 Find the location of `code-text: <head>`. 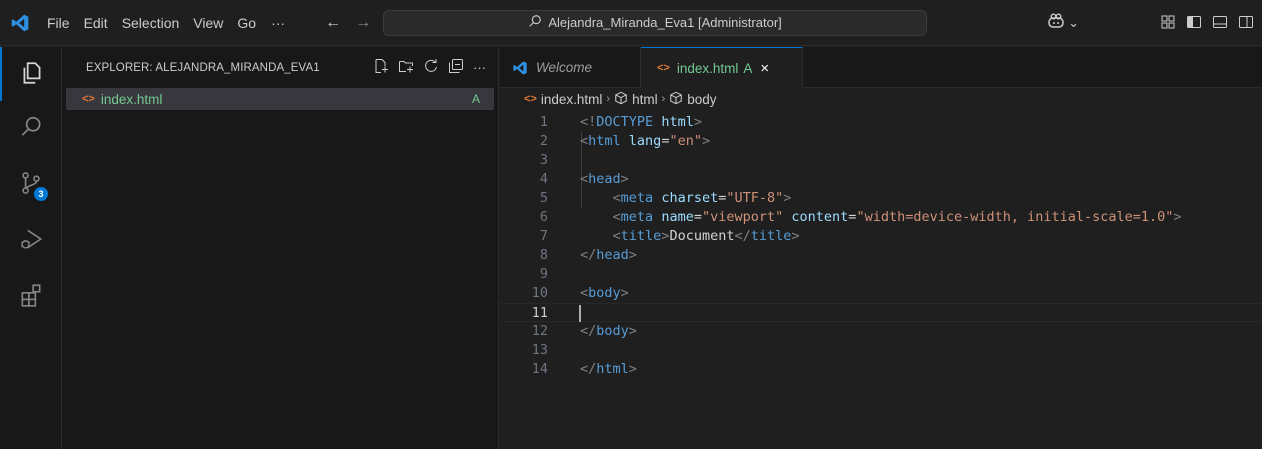

code-text: <head> is located at coordinates (604, 179).